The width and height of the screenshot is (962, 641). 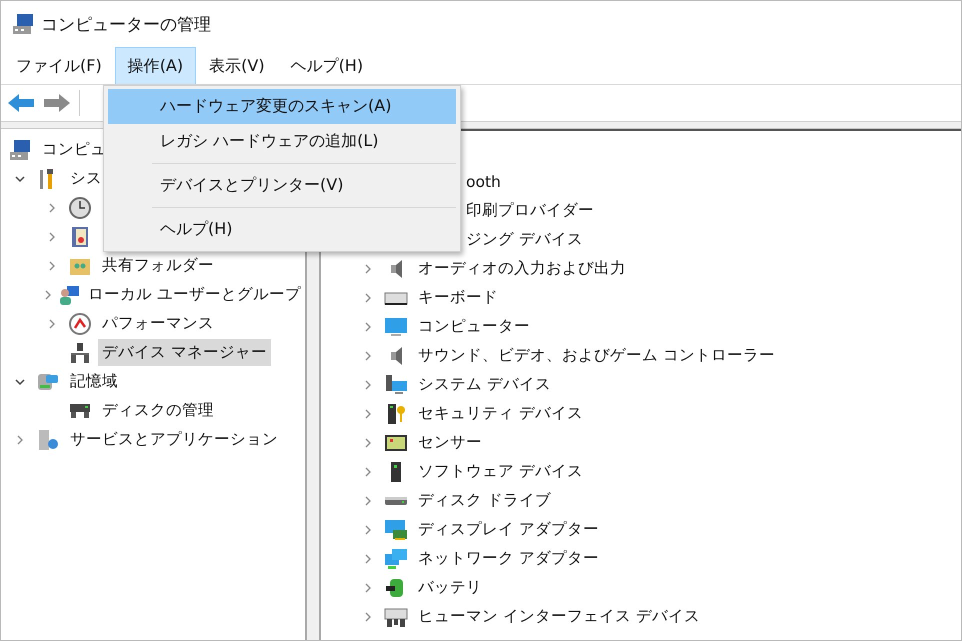 I want to click on tree-item: デバイス マネージャー, so click(x=184, y=352).